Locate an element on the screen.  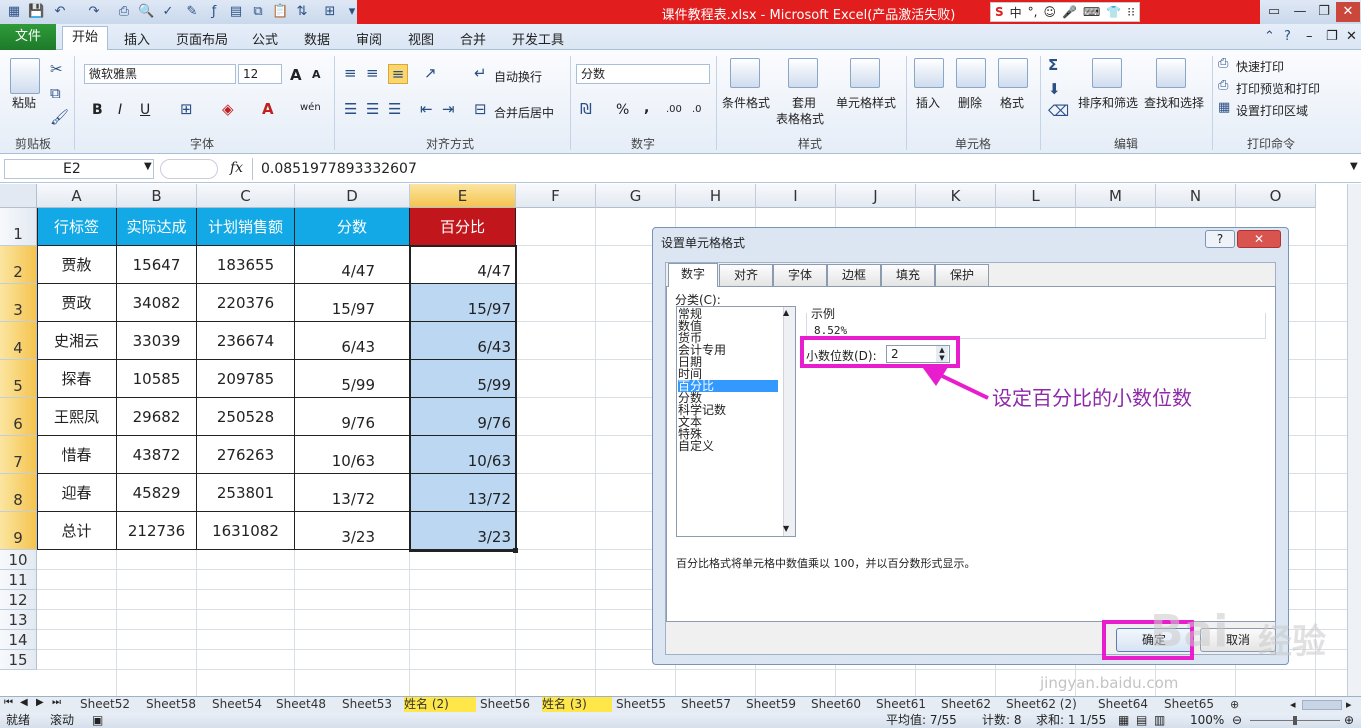
table-cell: 贾政 is located at coordinates (77, 303).